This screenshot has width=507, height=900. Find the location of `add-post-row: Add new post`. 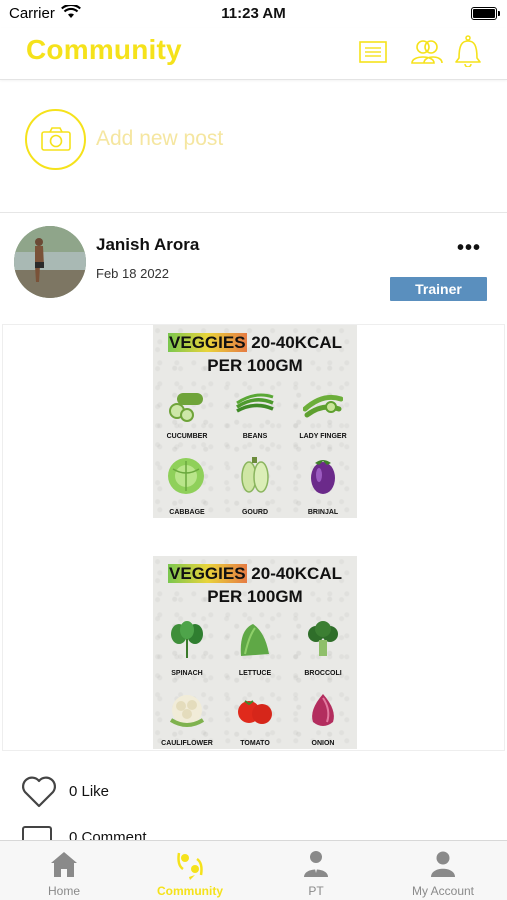

add-post-row: Add new post is located at coordinates (253, 146).